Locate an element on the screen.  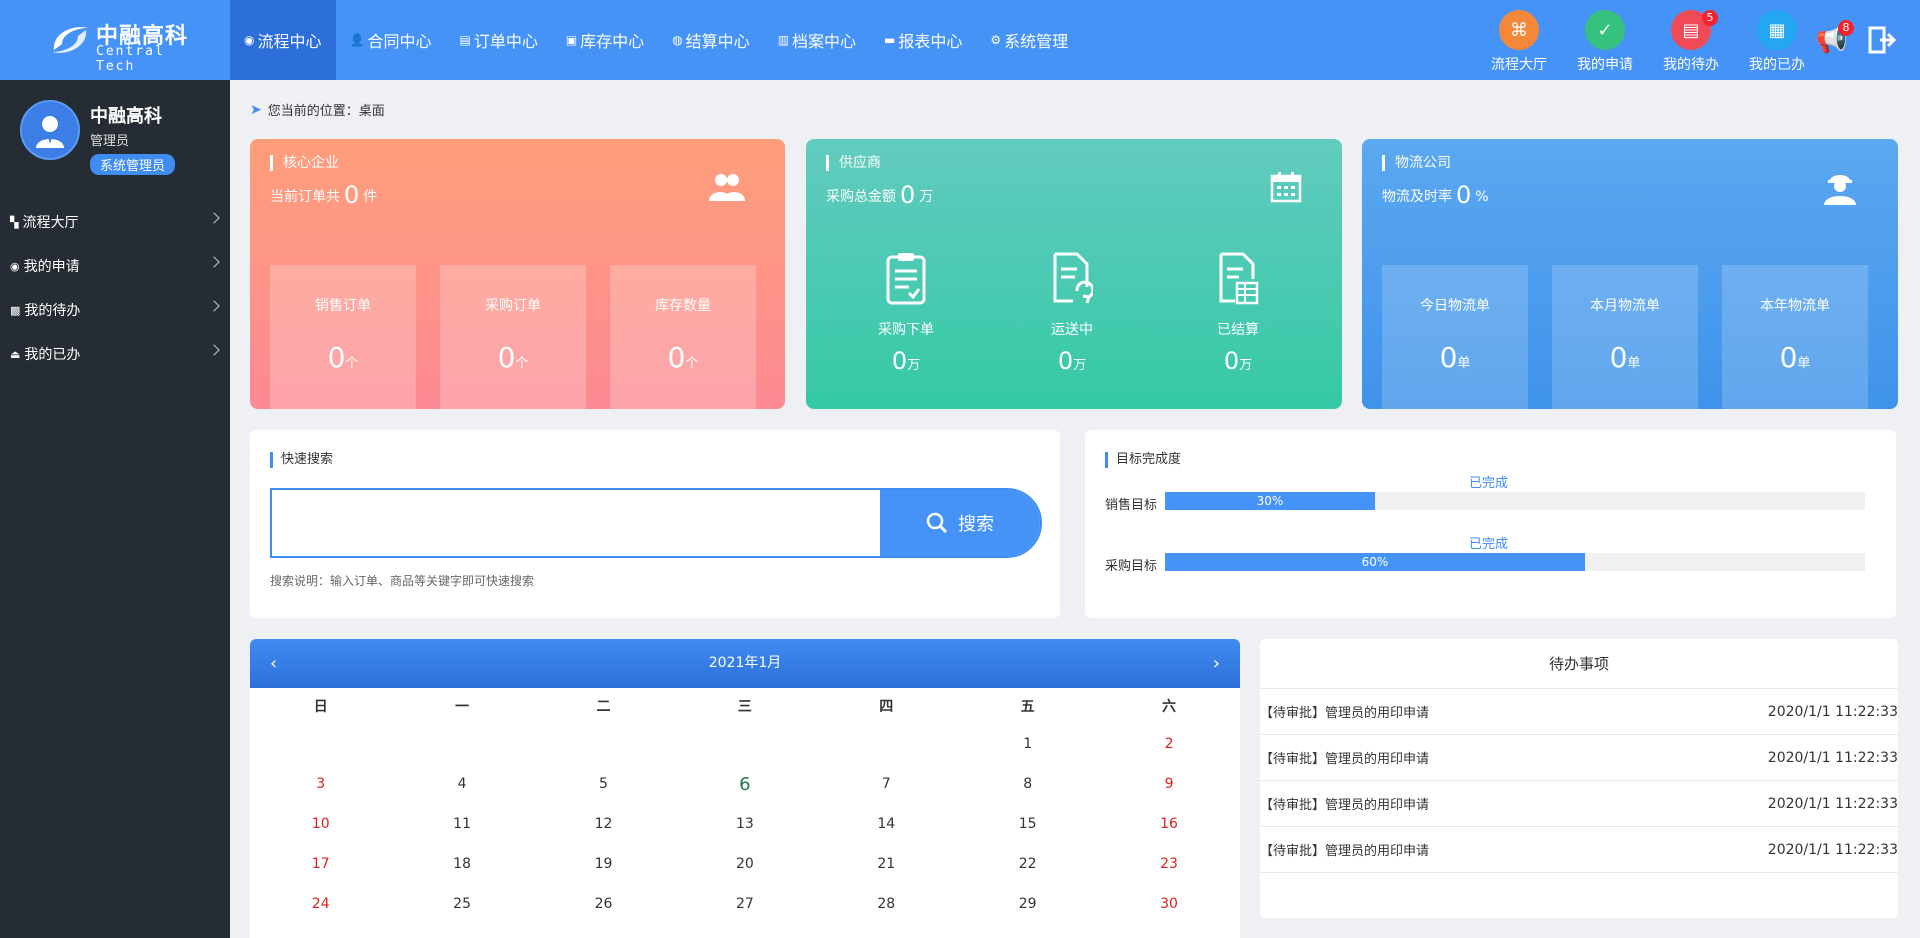
calendar-day: 15 is located at coordinates (1027, 824).